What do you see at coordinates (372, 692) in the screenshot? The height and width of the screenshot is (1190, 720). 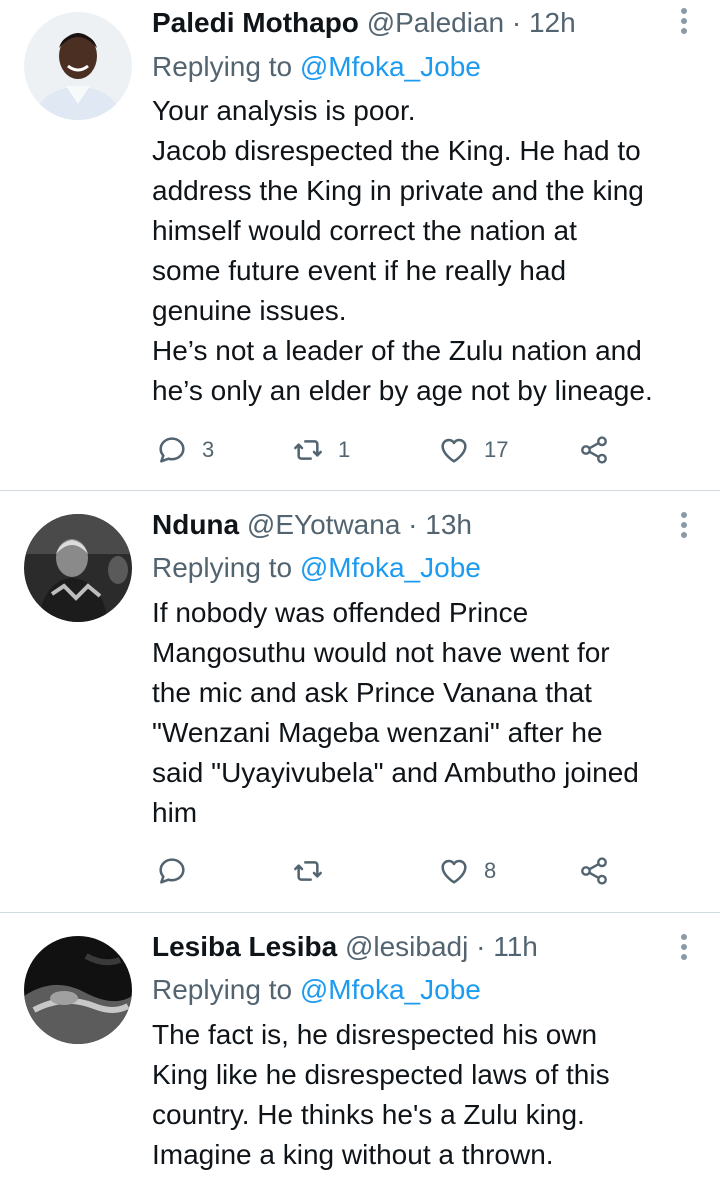 I see `tweet-text-line: the mic and ask Prince Vanana that` at bounding box center [372, 692].